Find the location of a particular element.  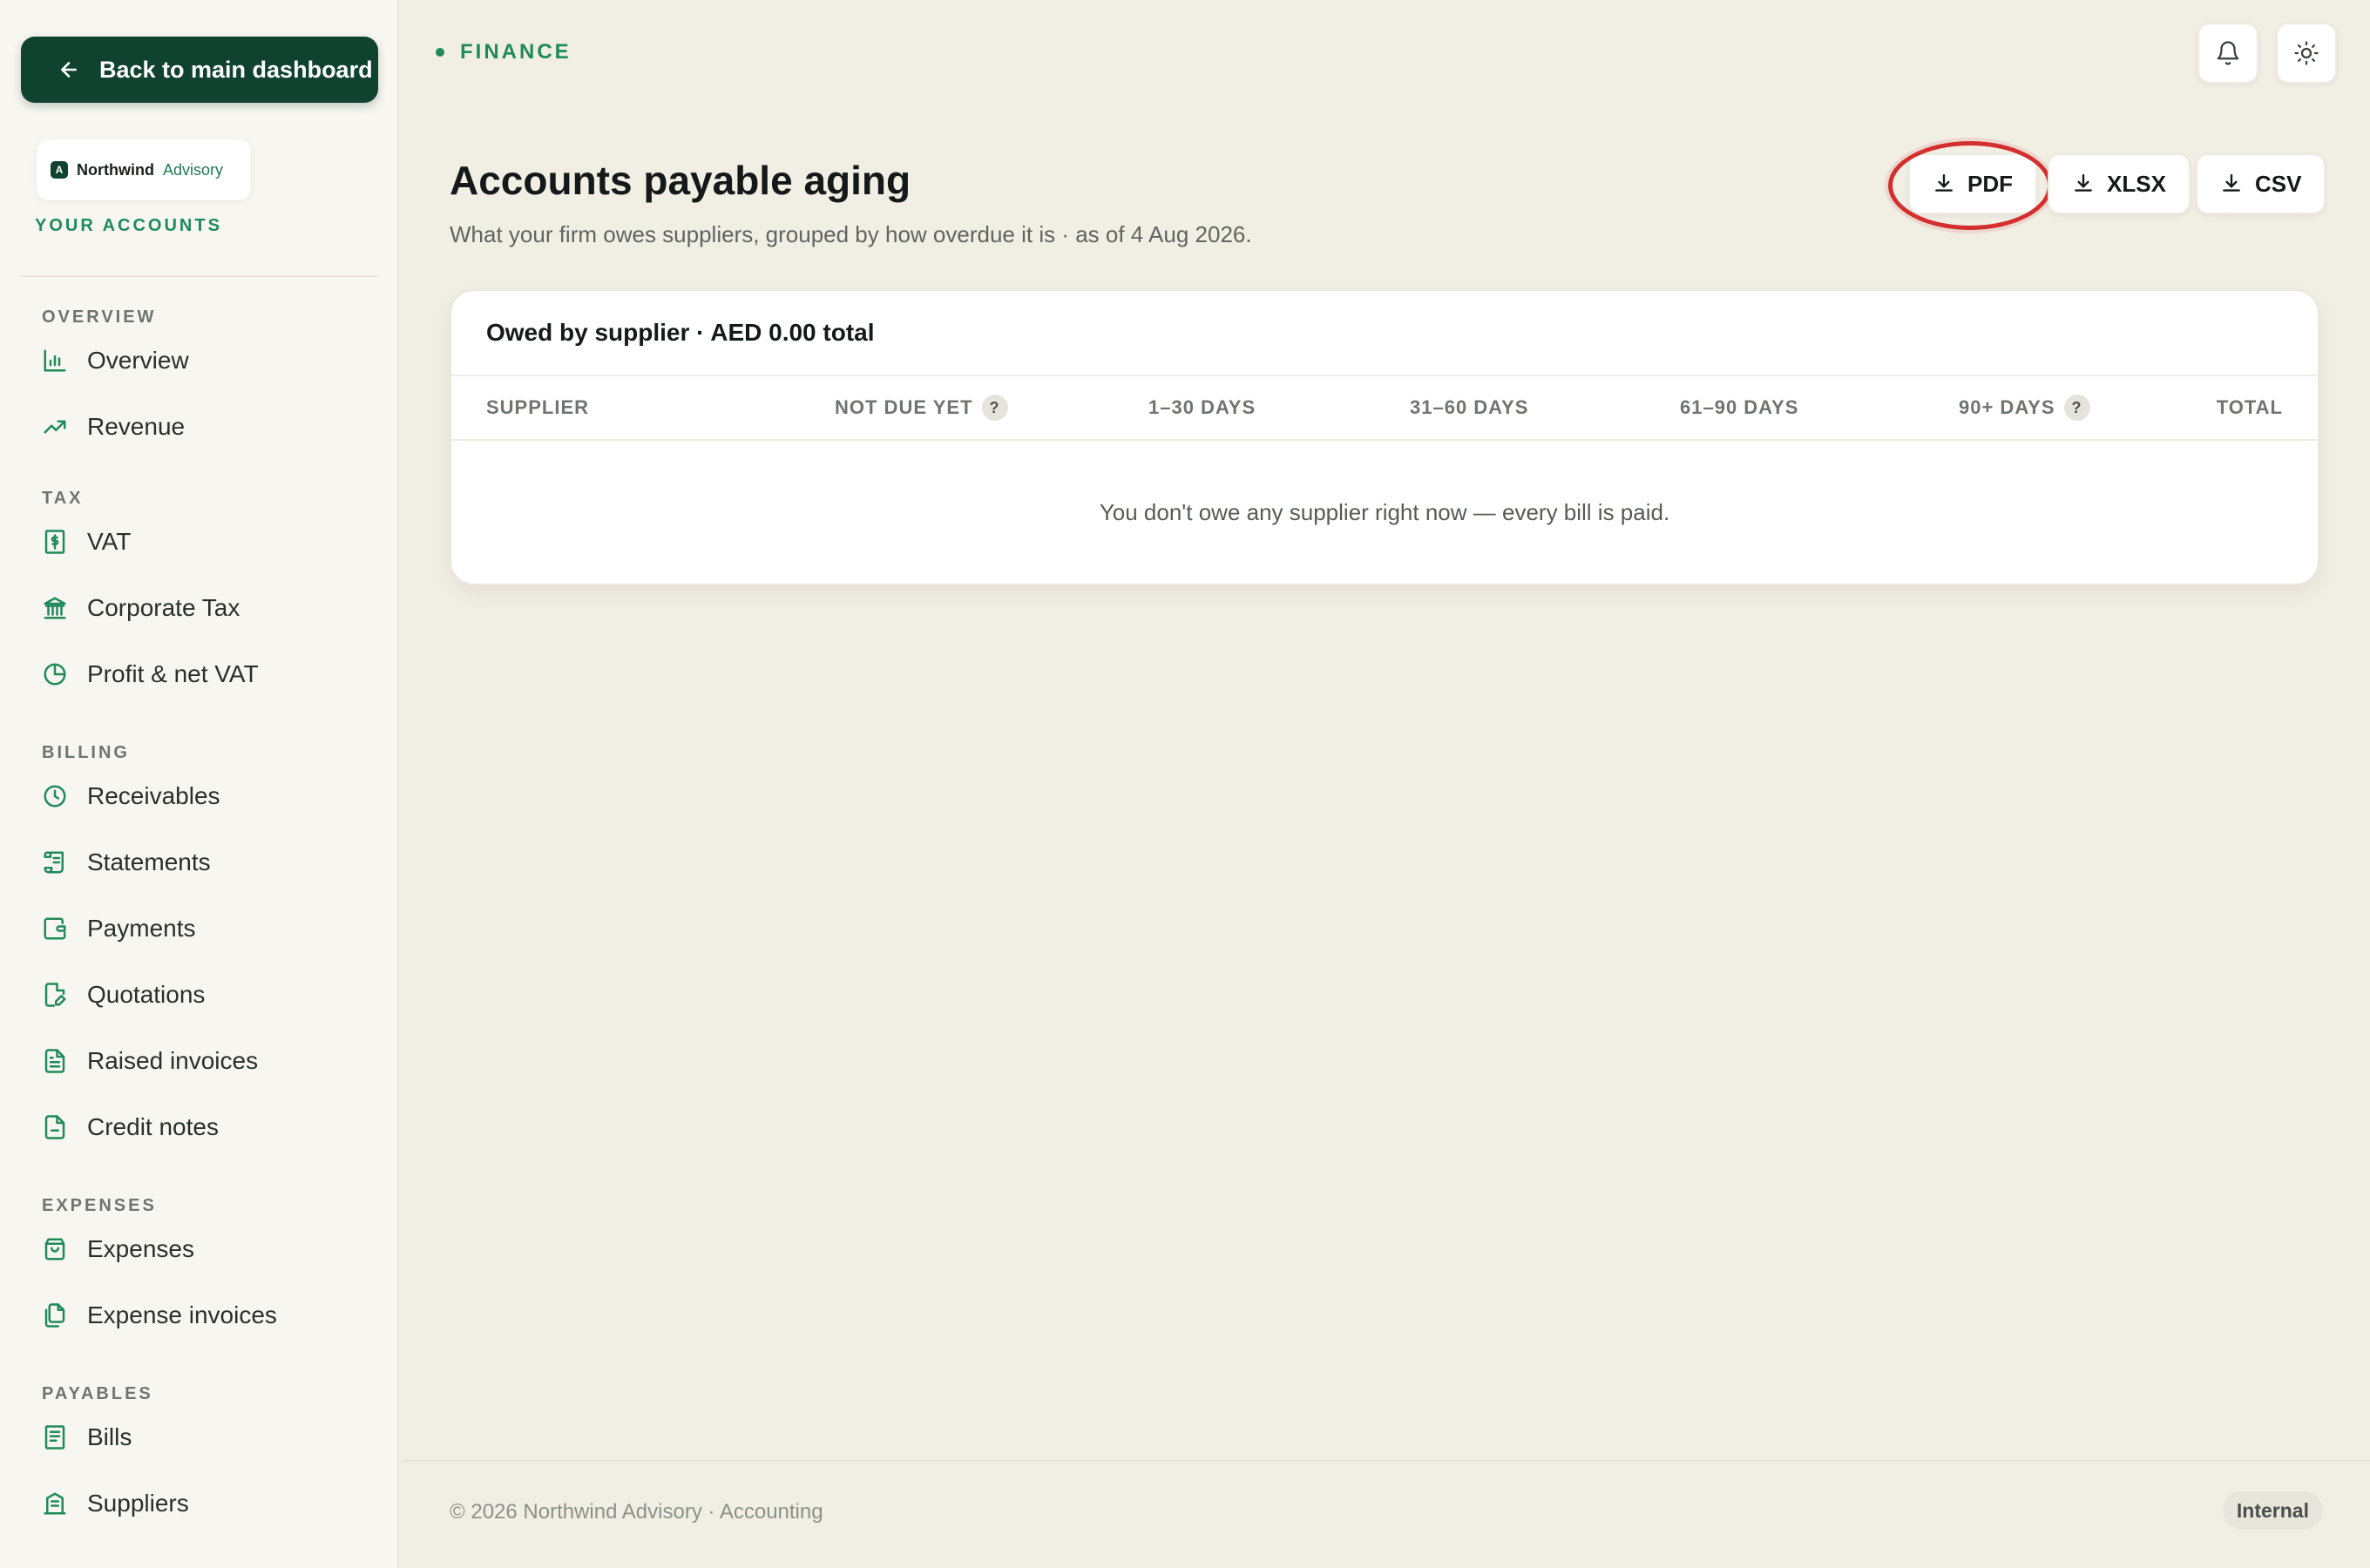

nav-section-overview: OVERVIEW is located at coordinates (99, 317).